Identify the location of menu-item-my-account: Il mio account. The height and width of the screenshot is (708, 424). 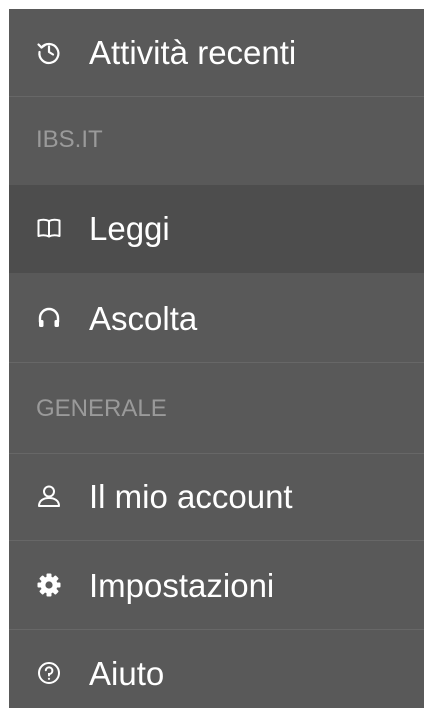
(216, 497).